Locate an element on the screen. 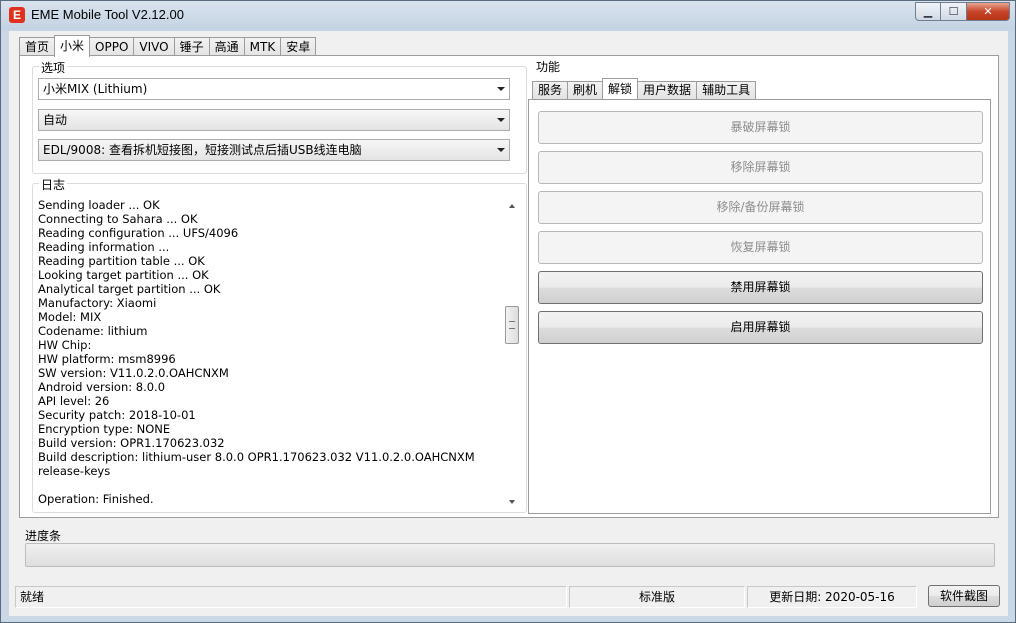  restore-screen-lock-button: 恢复屏幕锁 is located at coordinates (760, 247).